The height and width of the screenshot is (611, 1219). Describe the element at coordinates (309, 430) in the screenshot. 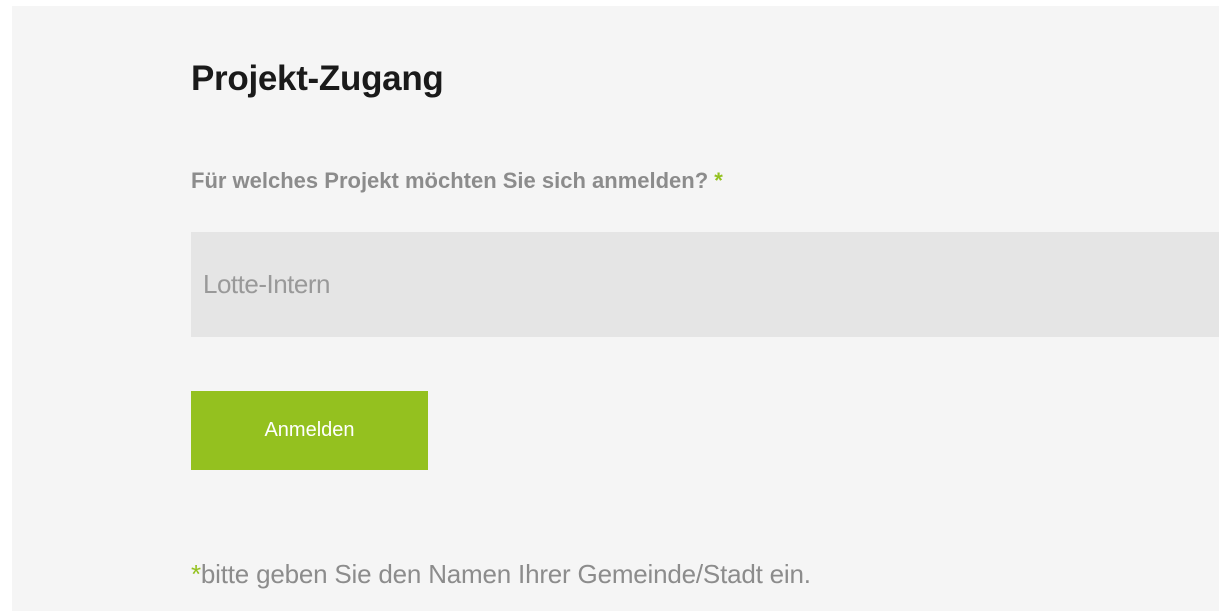

I see `login-button: Anmelden` at that location.